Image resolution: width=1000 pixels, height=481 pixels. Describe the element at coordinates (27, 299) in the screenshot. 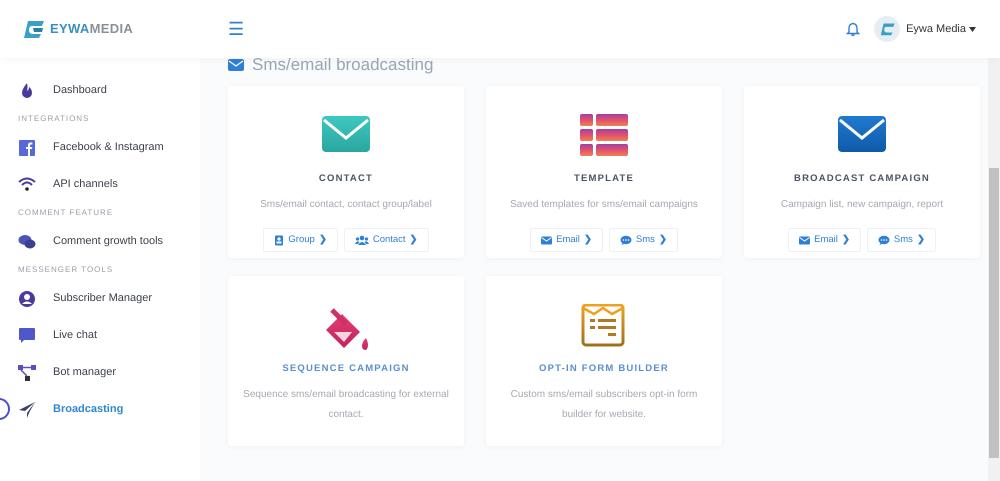

I see `user-circle-icon` at that location.